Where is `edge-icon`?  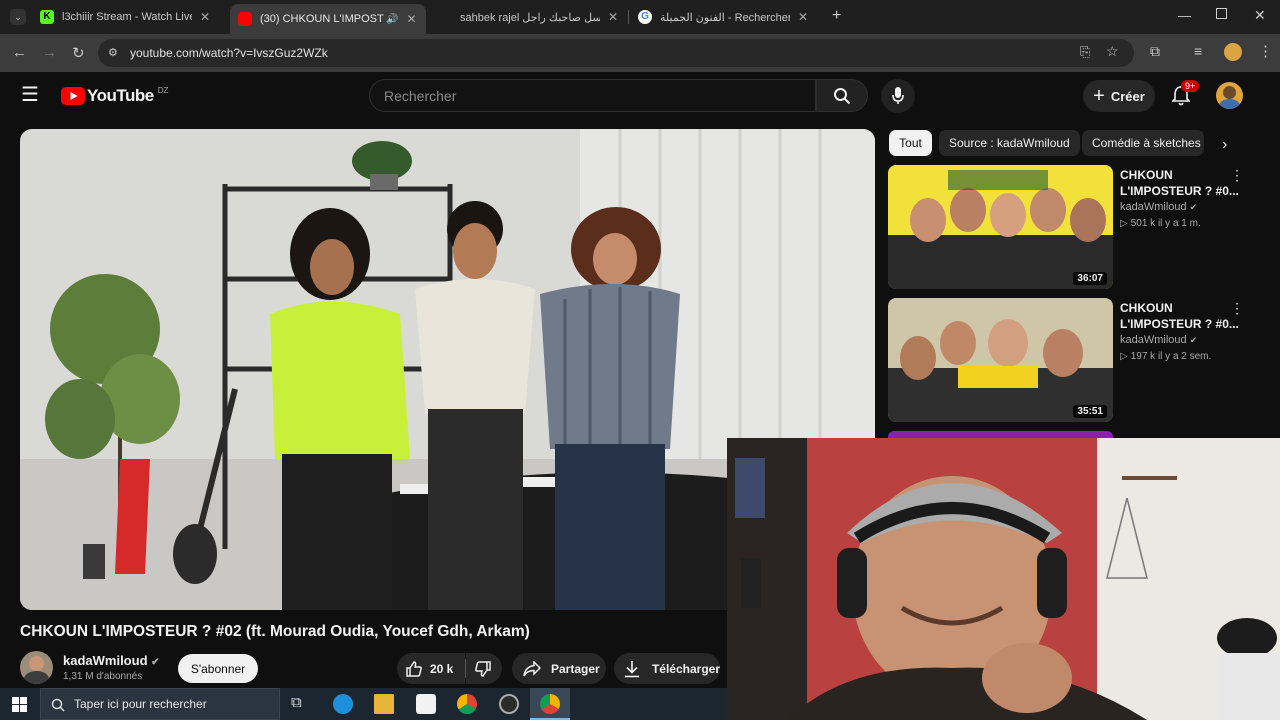
edge-icon is located at coordinates (343, 704).